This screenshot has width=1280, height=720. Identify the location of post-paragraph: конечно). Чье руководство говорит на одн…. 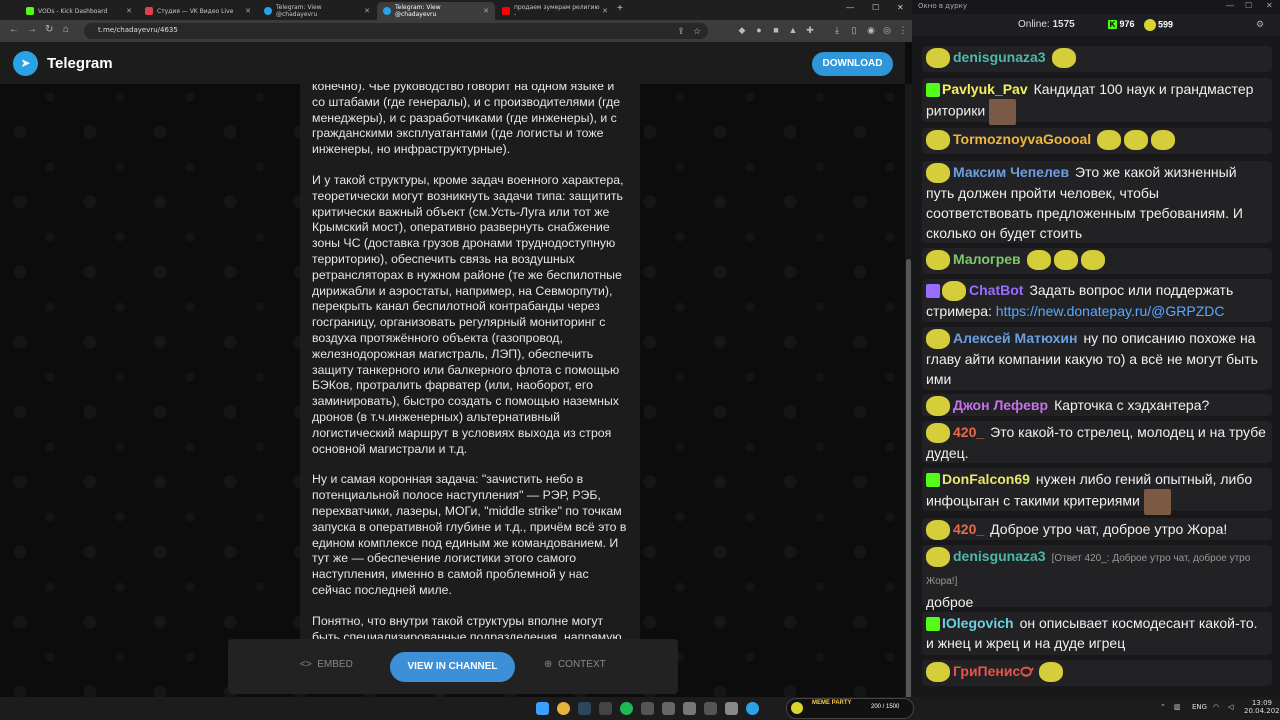
(466, 120).